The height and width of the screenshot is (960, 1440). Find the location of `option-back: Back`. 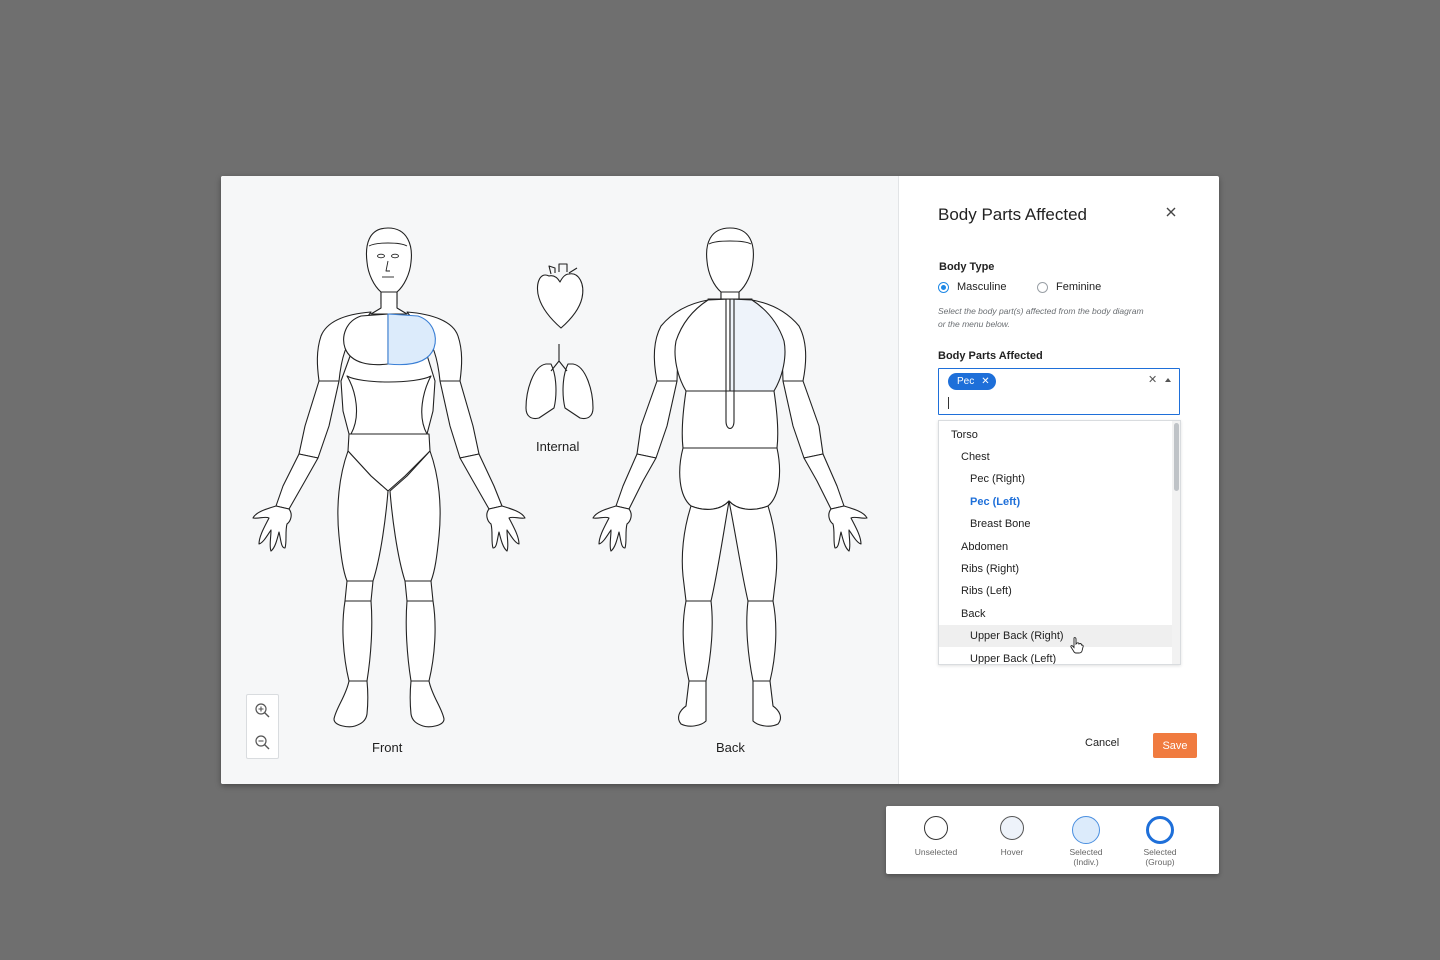

option-back: Back is located at coordinates (1055, 614).